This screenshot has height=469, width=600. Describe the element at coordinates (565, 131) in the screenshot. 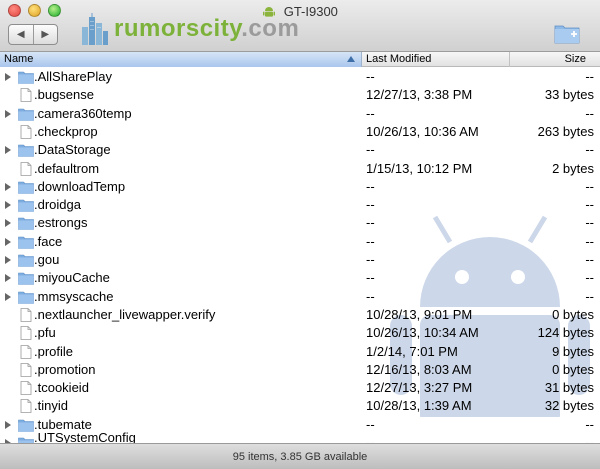

I see `file-size: 263 bytes` at that location.